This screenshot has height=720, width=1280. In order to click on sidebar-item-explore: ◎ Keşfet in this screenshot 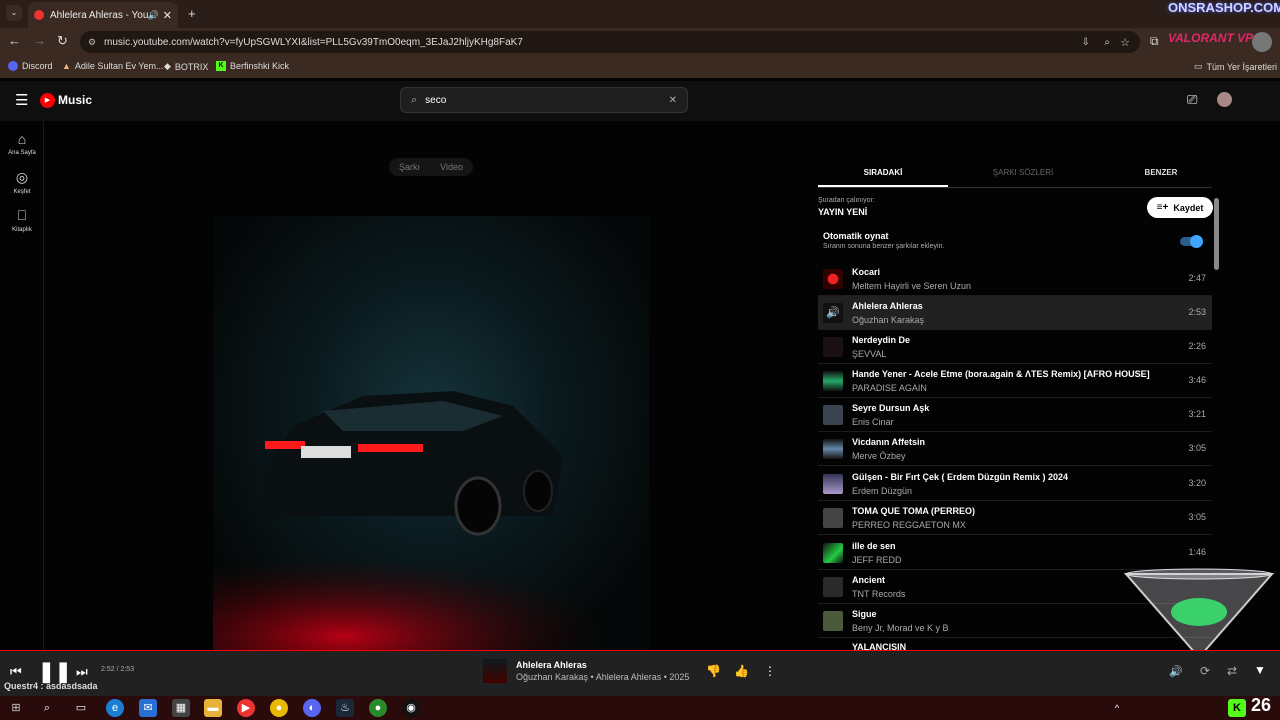, I will do `click(22, 182)`.